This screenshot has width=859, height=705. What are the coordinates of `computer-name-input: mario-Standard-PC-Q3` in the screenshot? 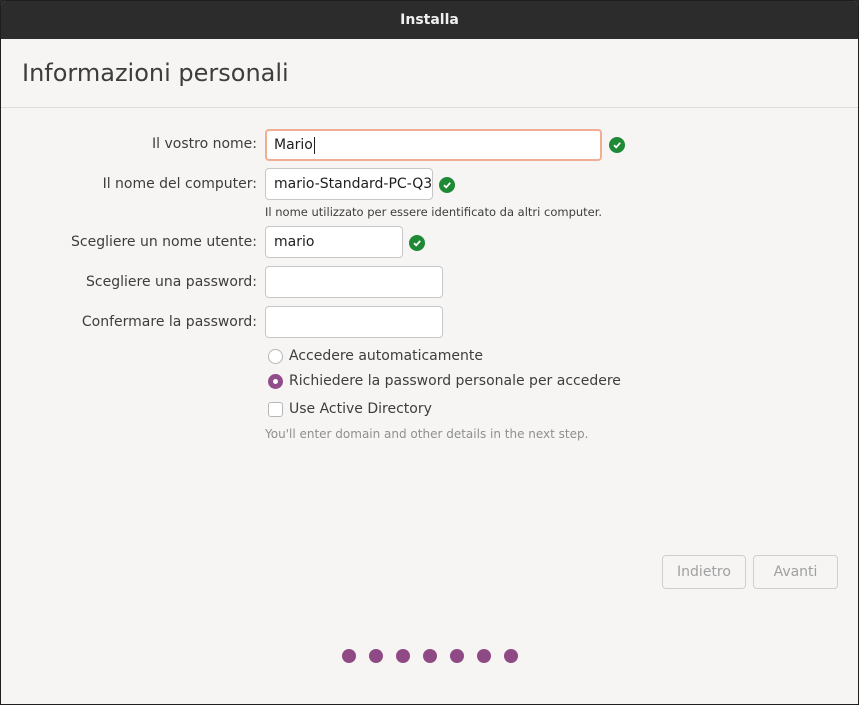 It's located at (349, 184).